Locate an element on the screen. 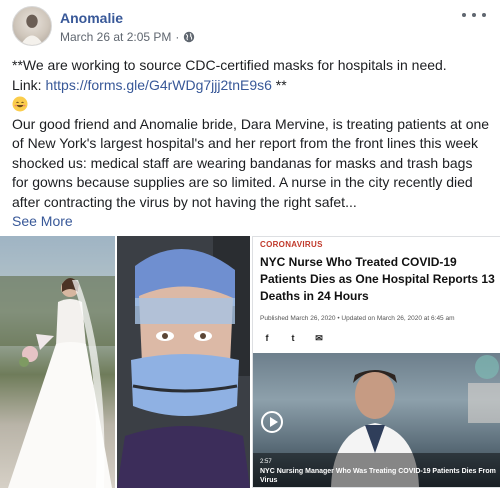 Image resolution: width=500 pixels, height=488 pixels. email-share-icon: ✉ is located at coordinates (319, 338).